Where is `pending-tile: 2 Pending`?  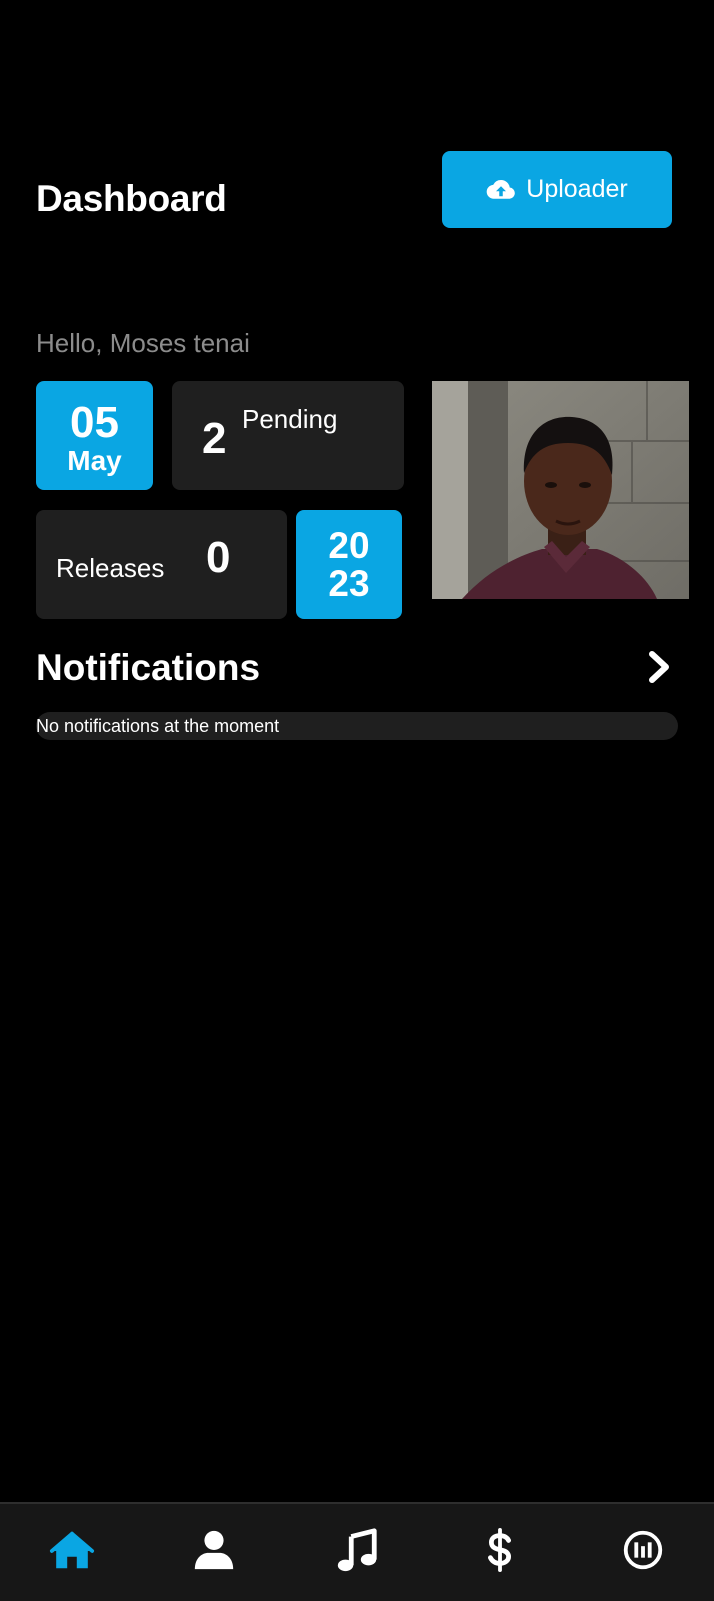
pending-tile: 2 Pending is located at coordinates (288, 435).